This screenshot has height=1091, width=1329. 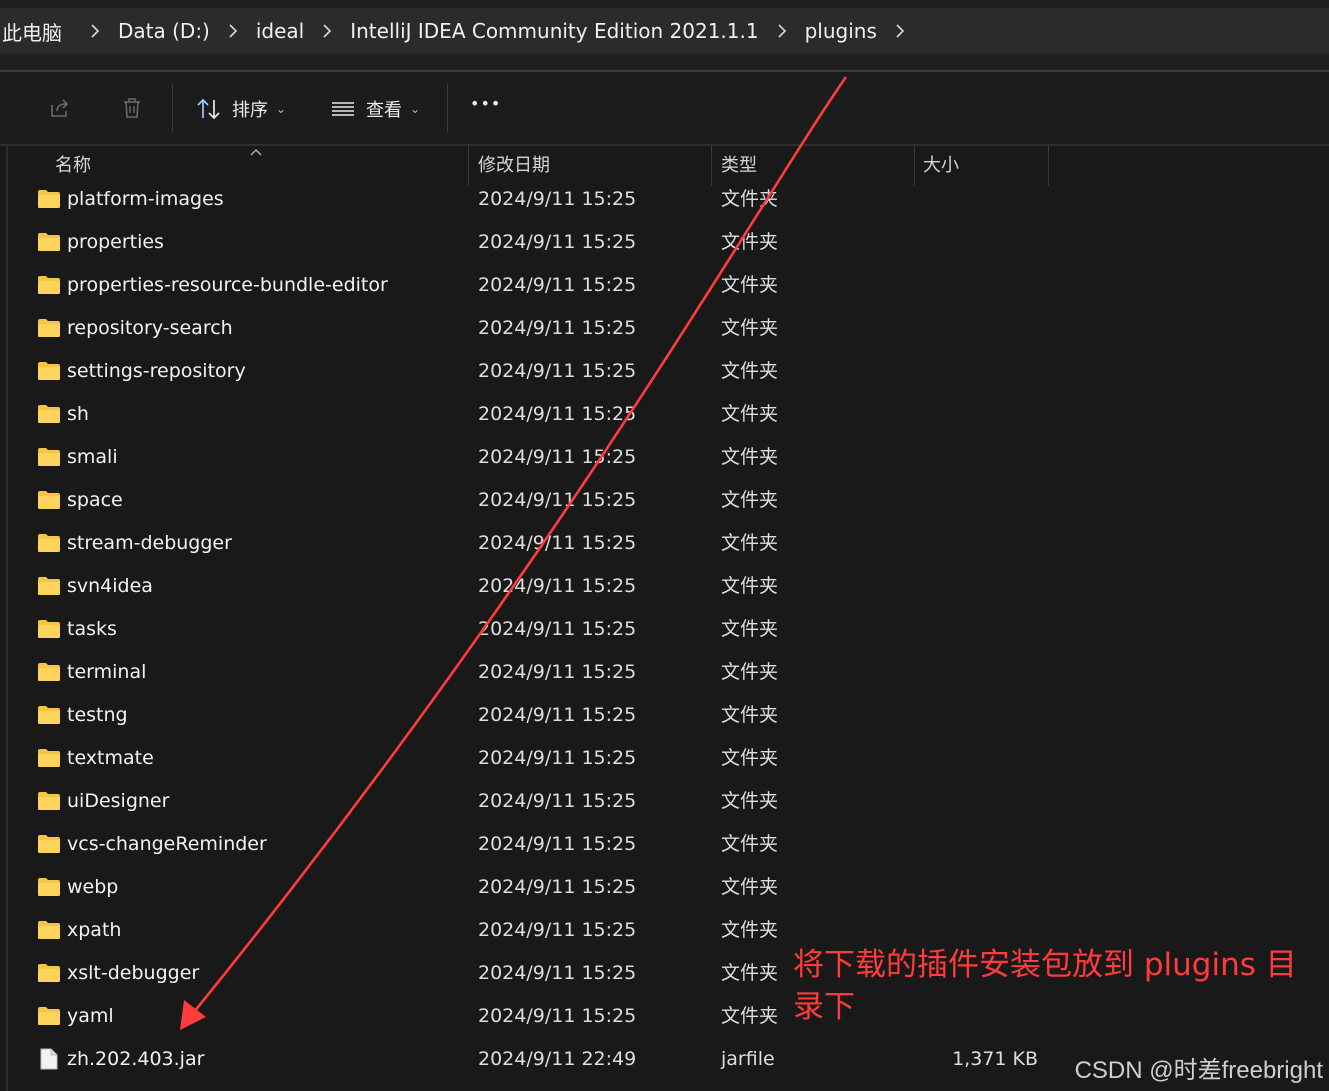 I want to click on view-button: 查看 ⌄, so click(x=375, y=109).